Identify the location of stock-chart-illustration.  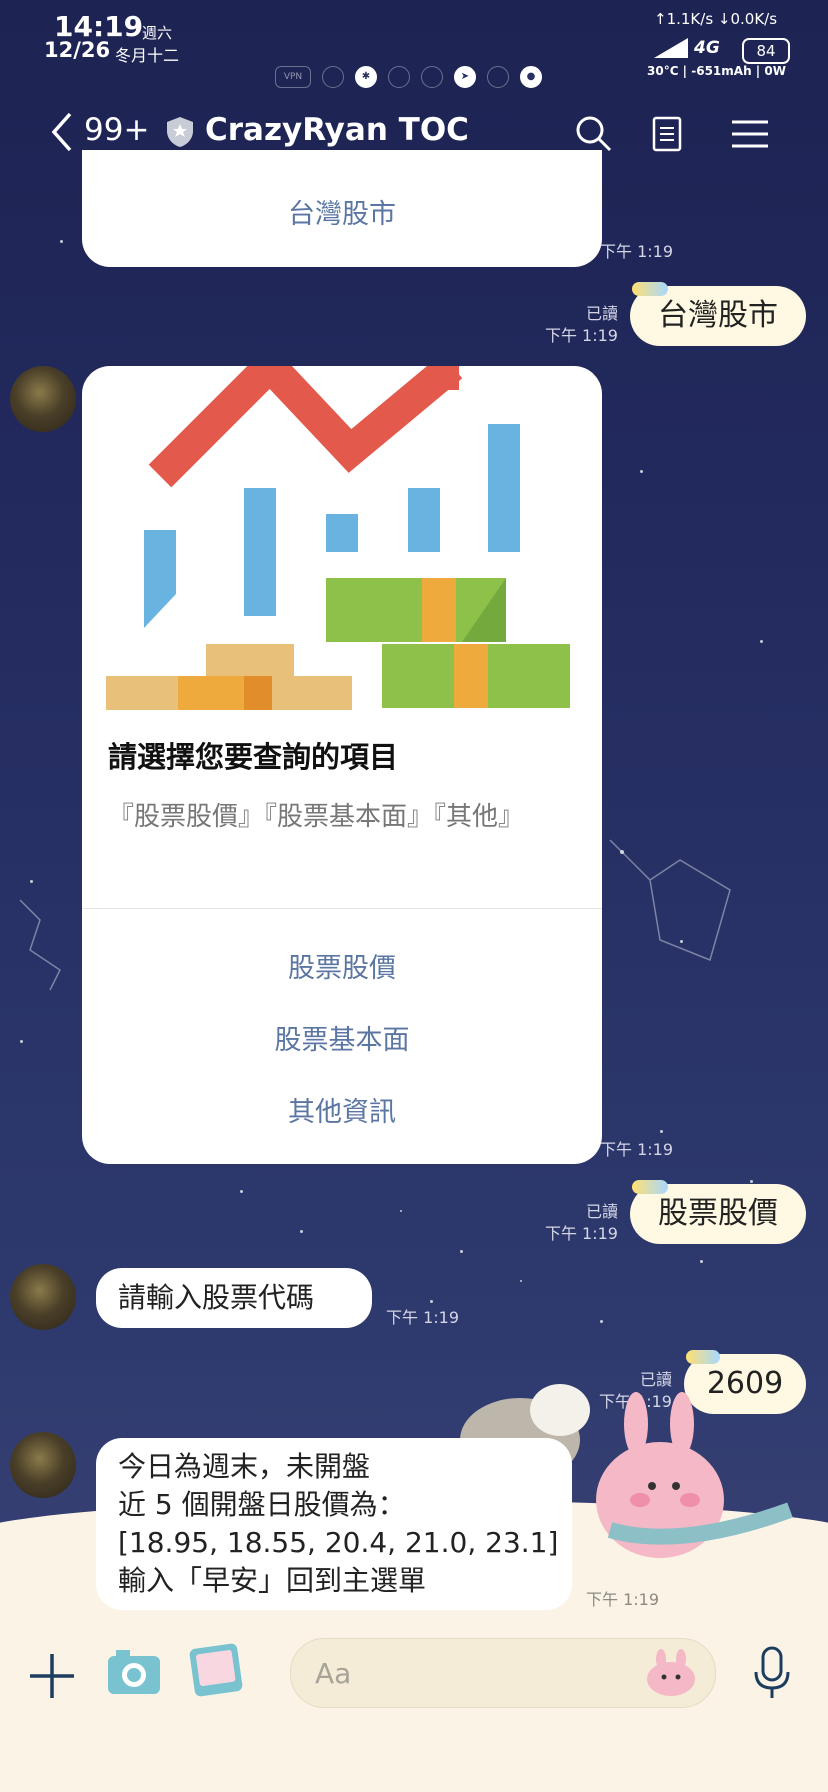
(338, 538).